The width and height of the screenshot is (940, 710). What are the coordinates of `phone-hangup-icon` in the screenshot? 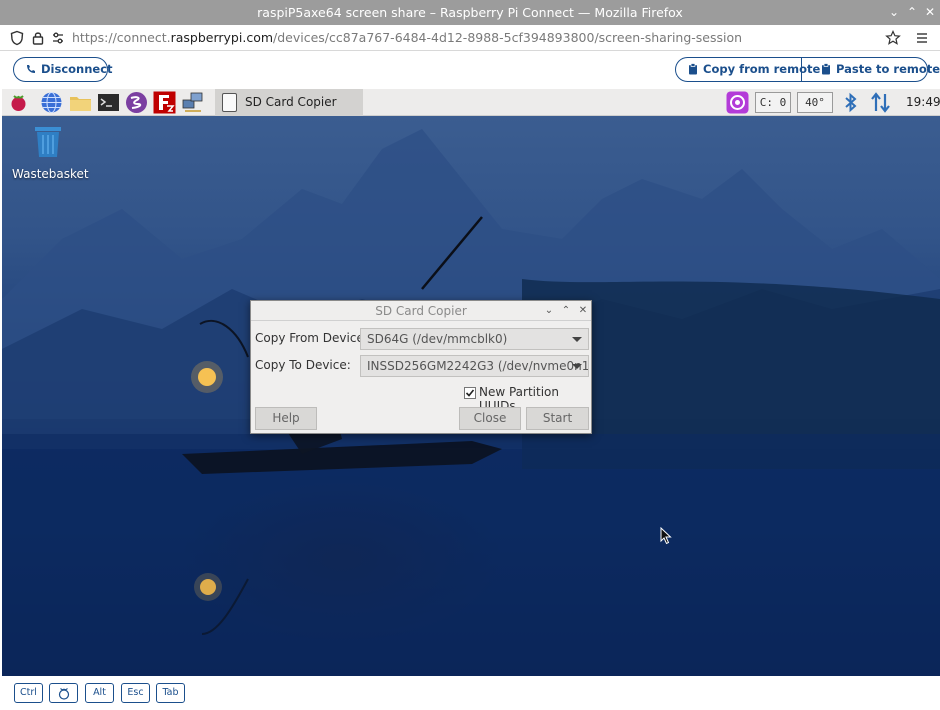 It's located at (31, 69).